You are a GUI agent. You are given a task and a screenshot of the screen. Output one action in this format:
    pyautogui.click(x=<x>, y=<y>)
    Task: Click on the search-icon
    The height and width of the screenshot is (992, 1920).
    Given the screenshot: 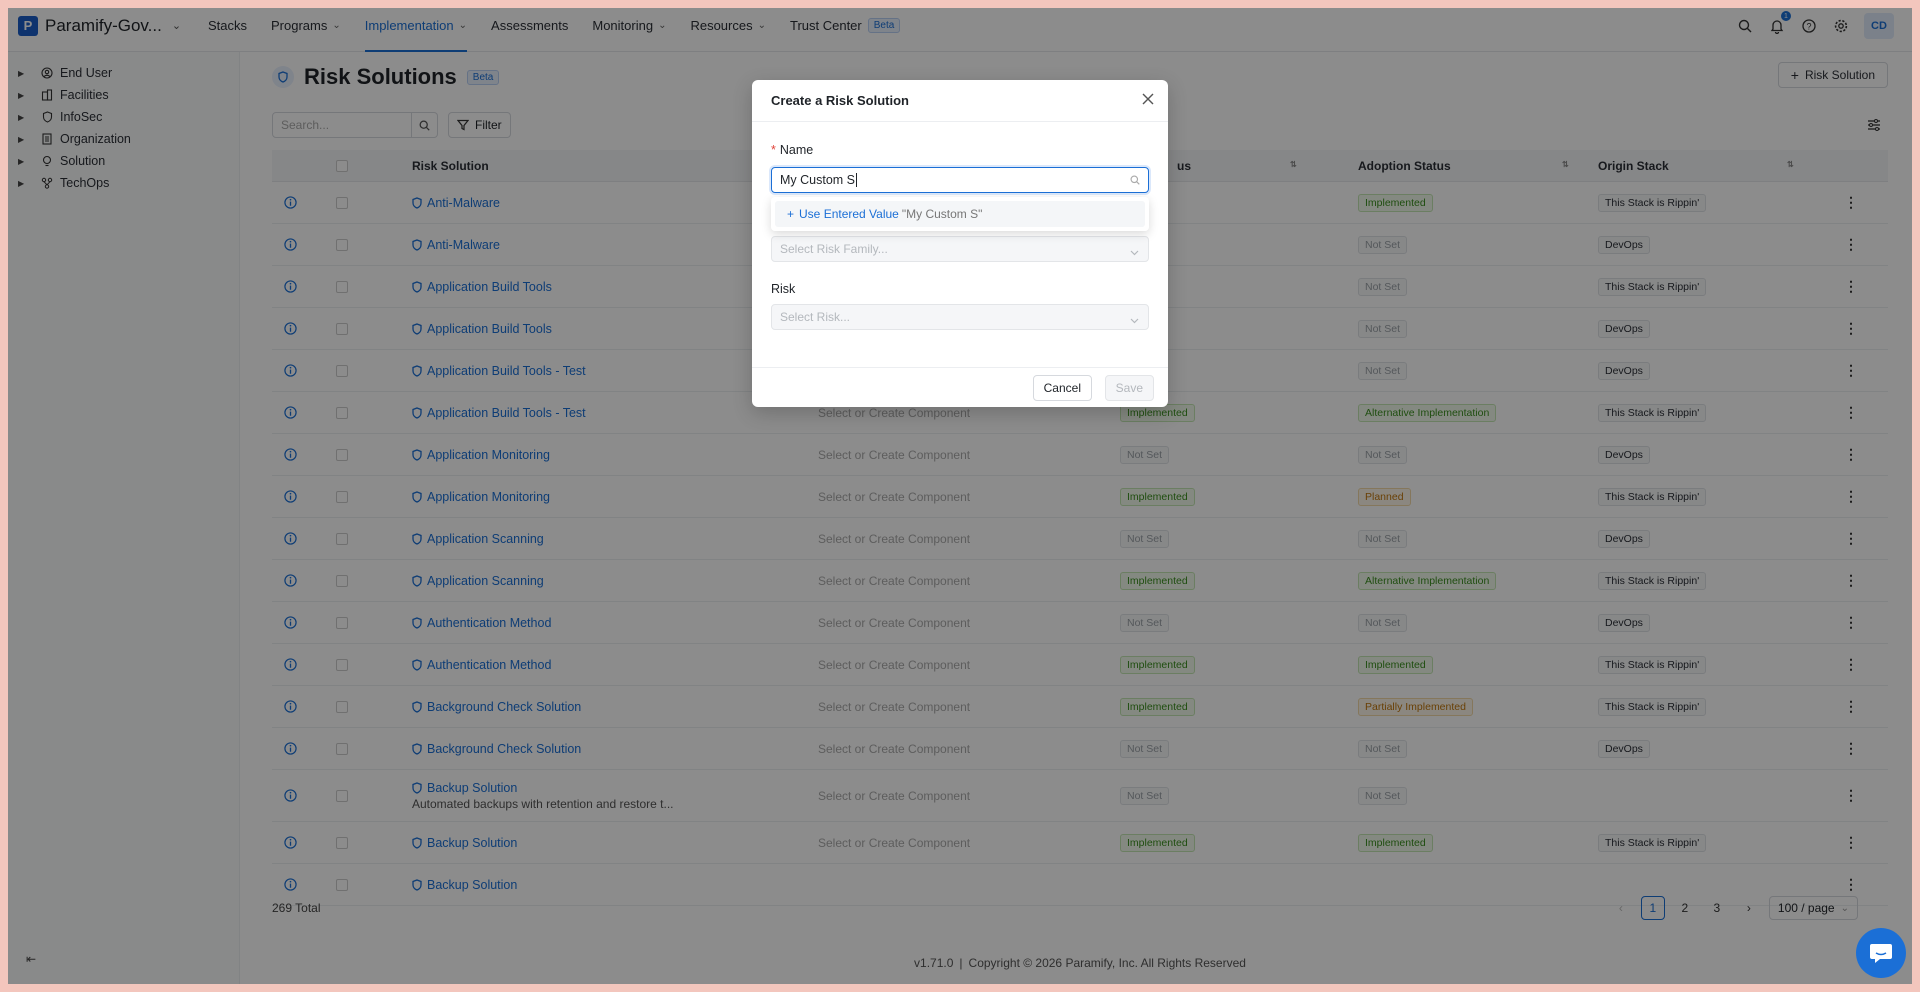 What is the action you would take?
    pyautogui.click(x=1135, y=181)
    